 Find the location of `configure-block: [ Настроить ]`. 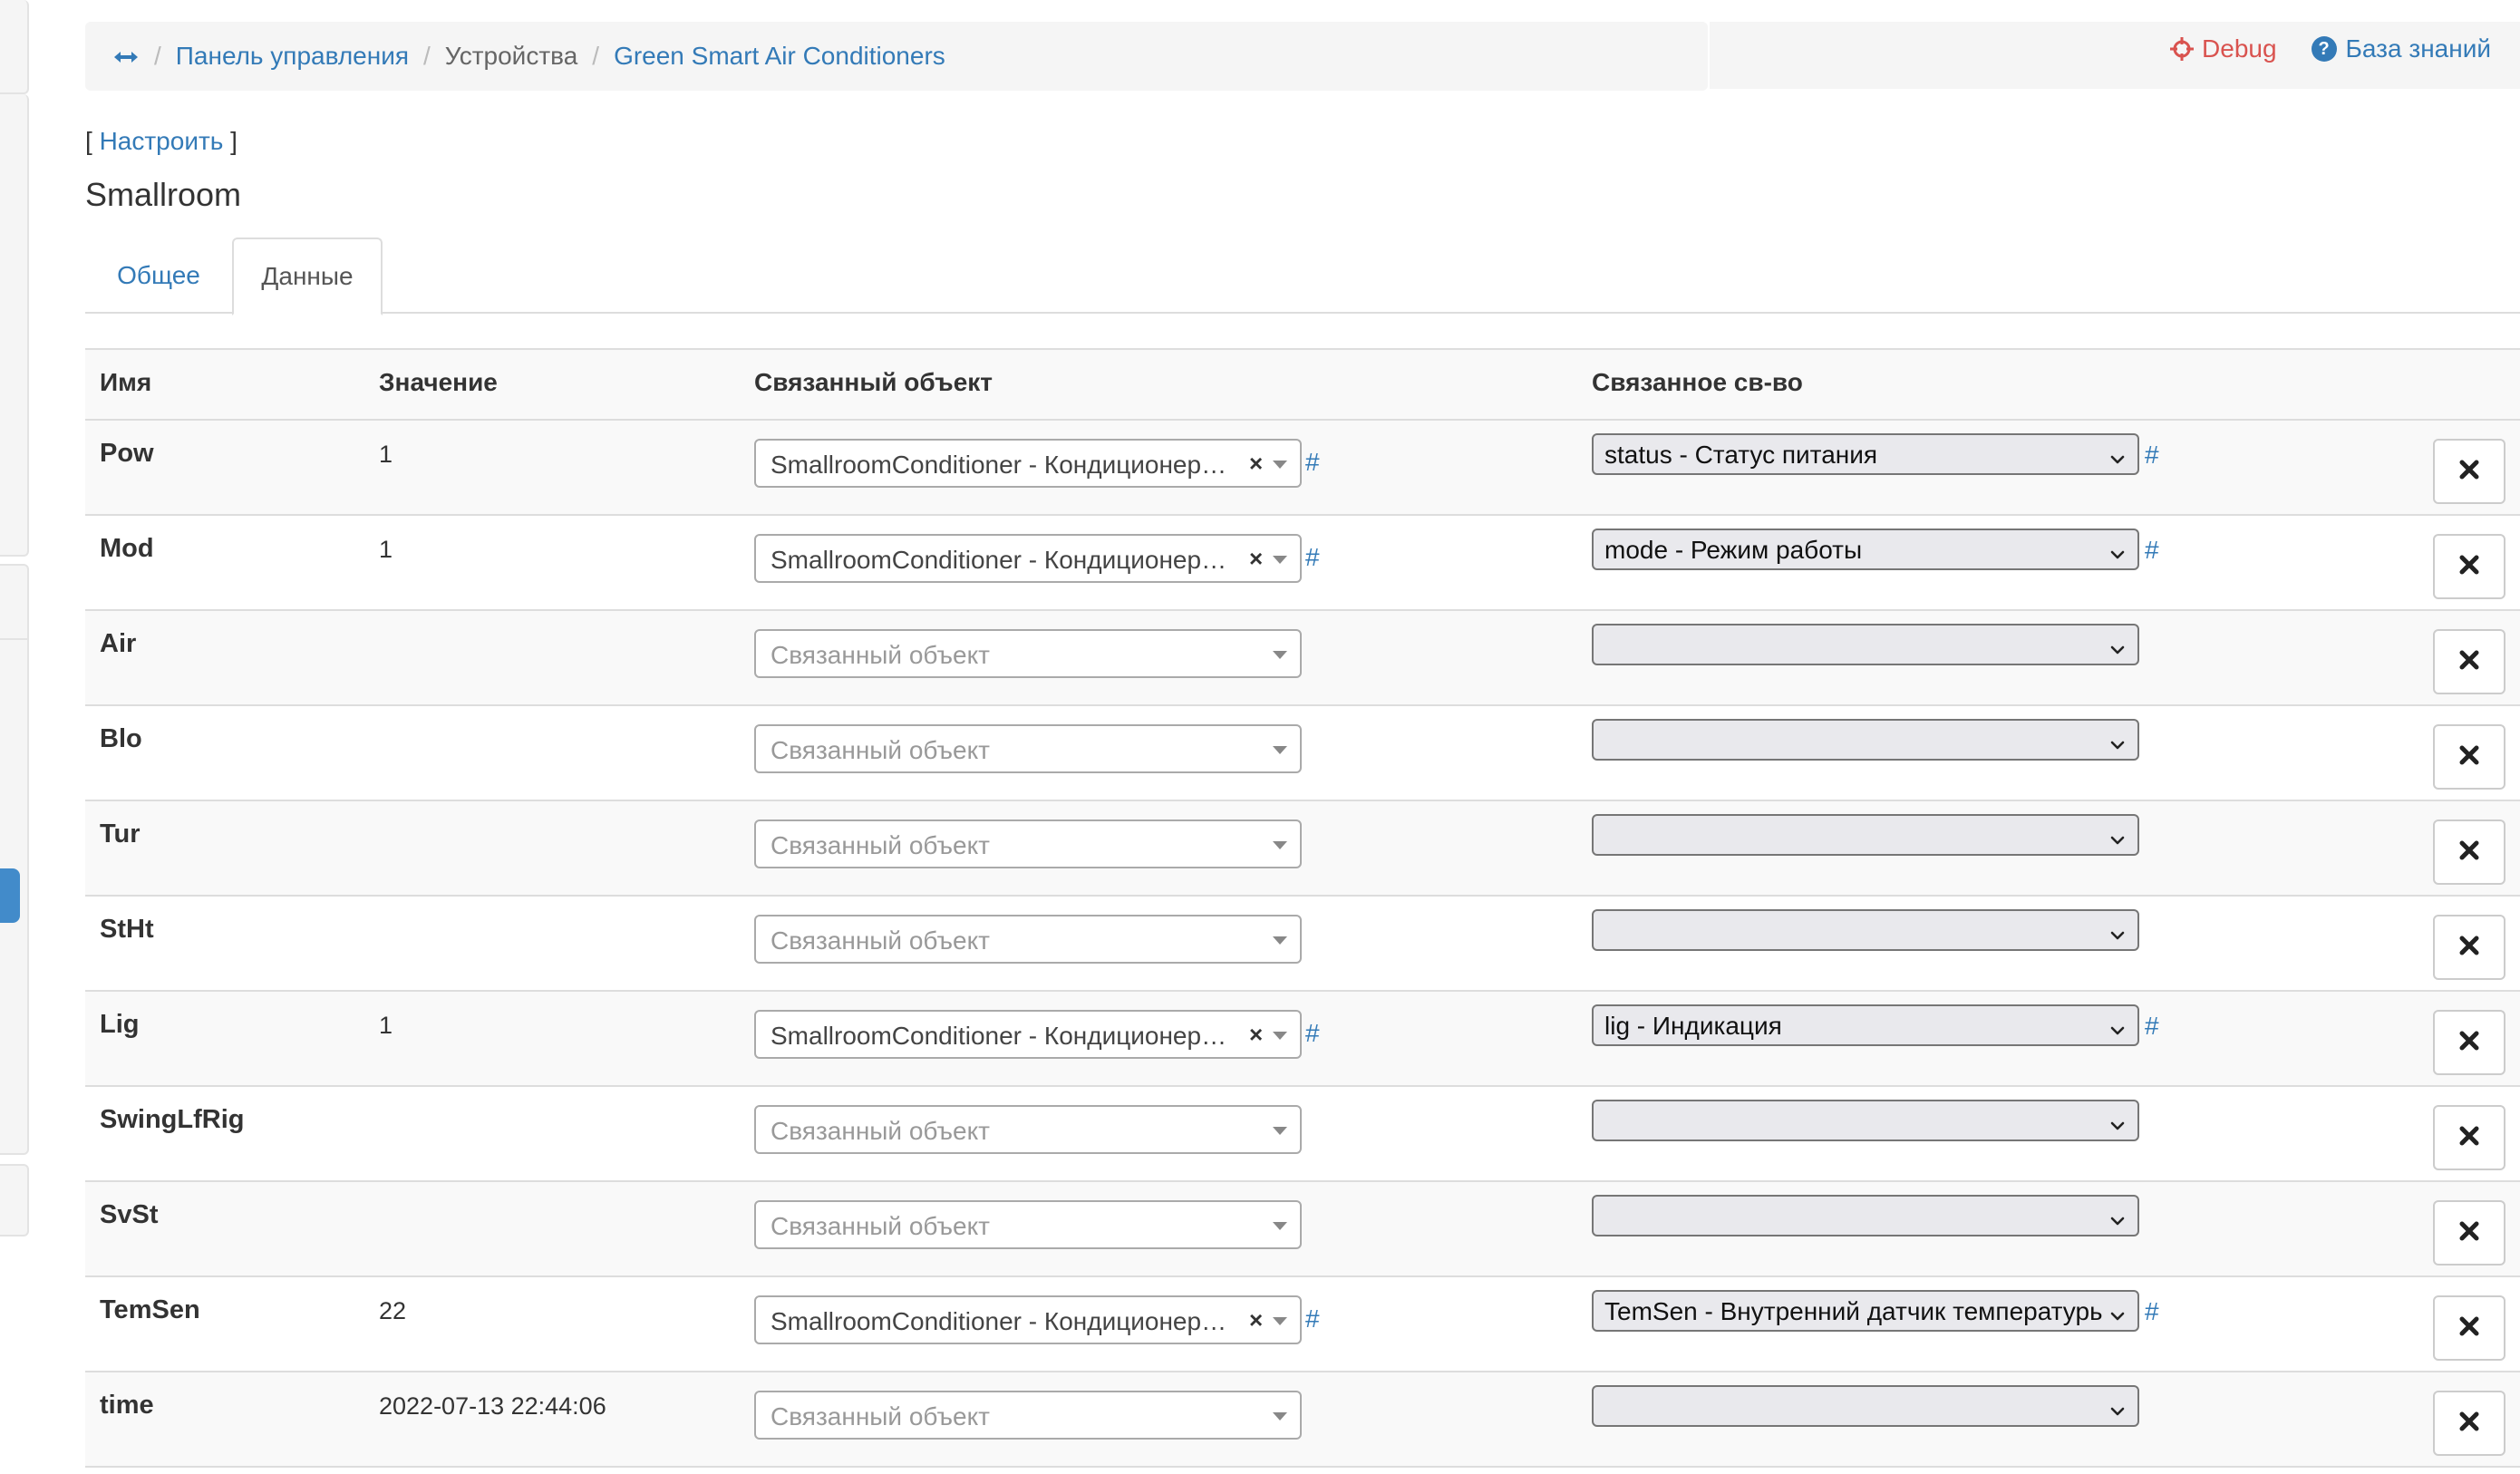

configure-block: [ Настроить ] is located at coordinates (161, 141).